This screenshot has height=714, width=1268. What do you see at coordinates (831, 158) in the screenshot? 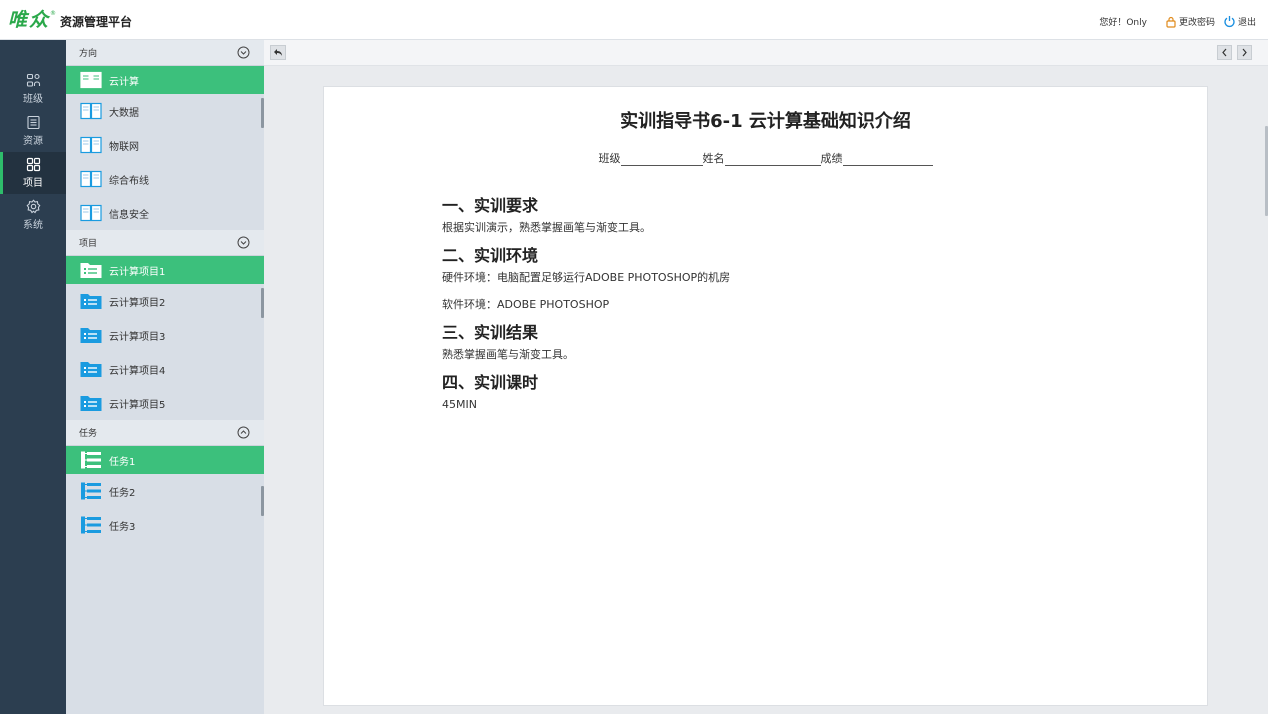
I see `field-score-label: 成绩` at bounding box center [831, 158].